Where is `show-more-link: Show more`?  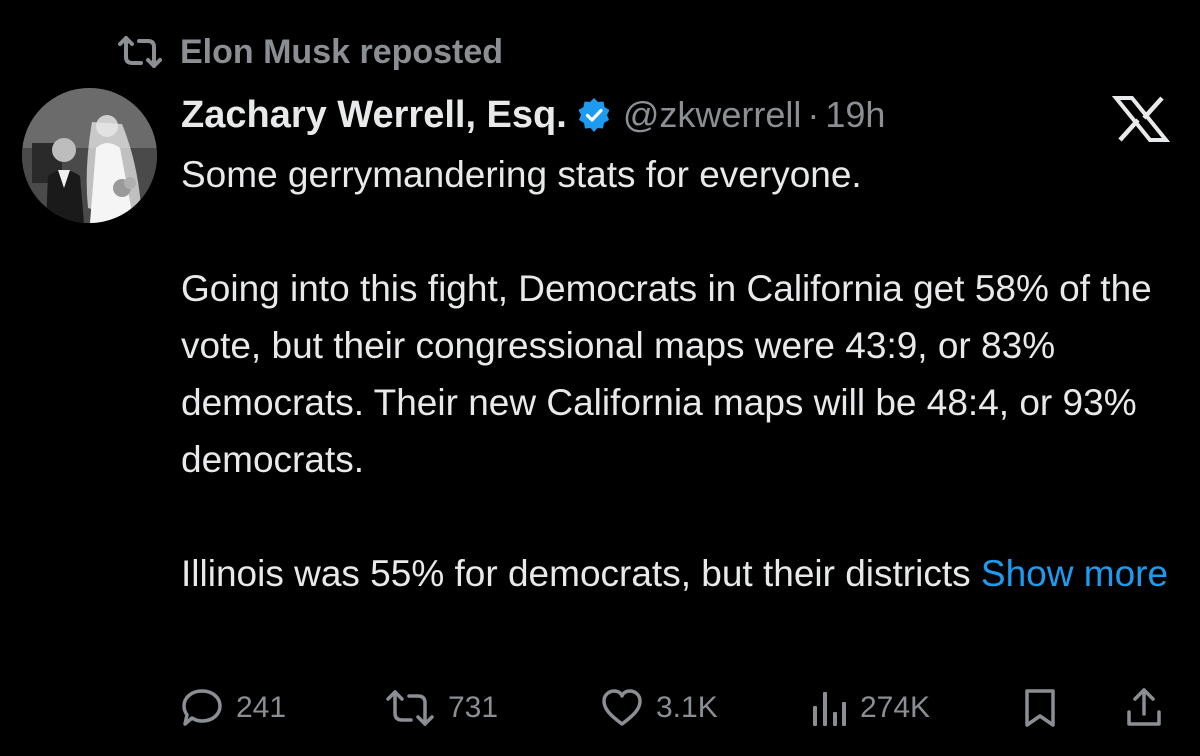
show-more-link: Show more is located at coordinates (1074, 573).